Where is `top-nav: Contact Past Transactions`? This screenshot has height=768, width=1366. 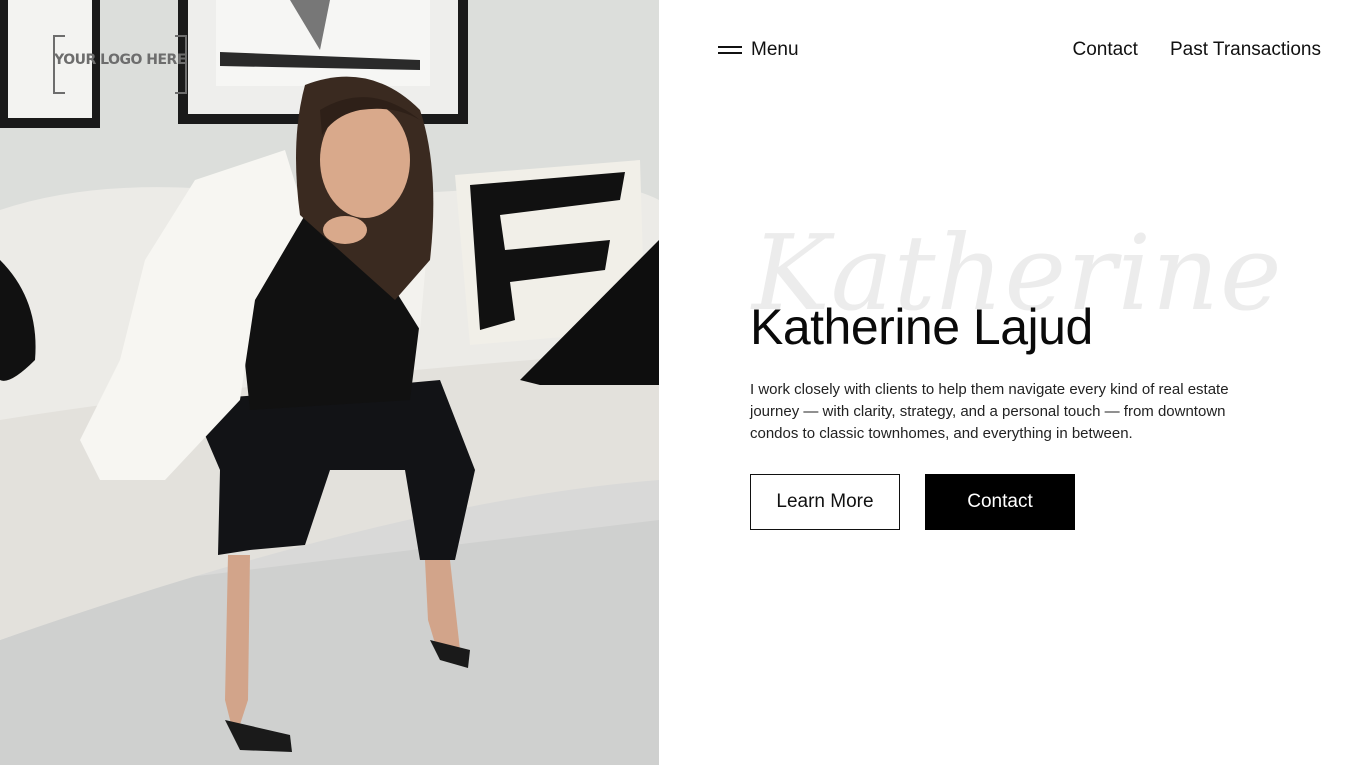
top-nav: Contact Past Transactions is located at coordinates (1196, 50).